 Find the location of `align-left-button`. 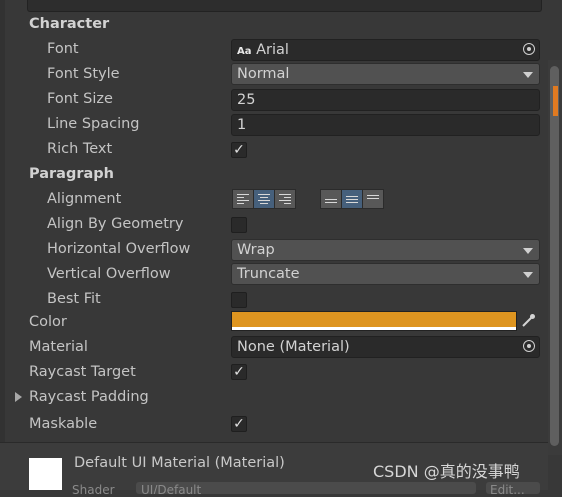

align-left-button is located at coordinates (243, 199).